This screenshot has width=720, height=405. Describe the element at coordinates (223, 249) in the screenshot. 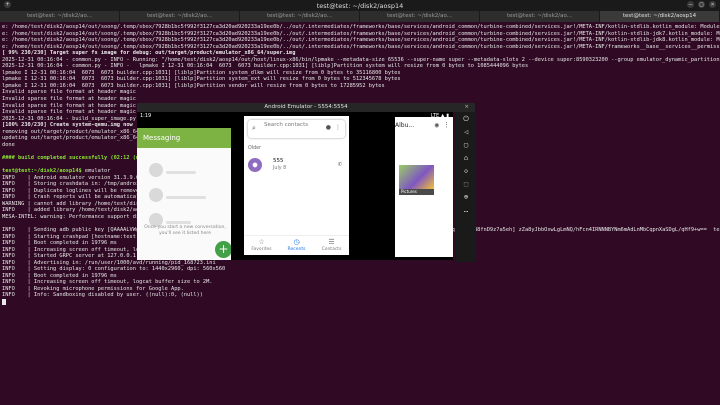

I see `start-chat-button: +` at that location.